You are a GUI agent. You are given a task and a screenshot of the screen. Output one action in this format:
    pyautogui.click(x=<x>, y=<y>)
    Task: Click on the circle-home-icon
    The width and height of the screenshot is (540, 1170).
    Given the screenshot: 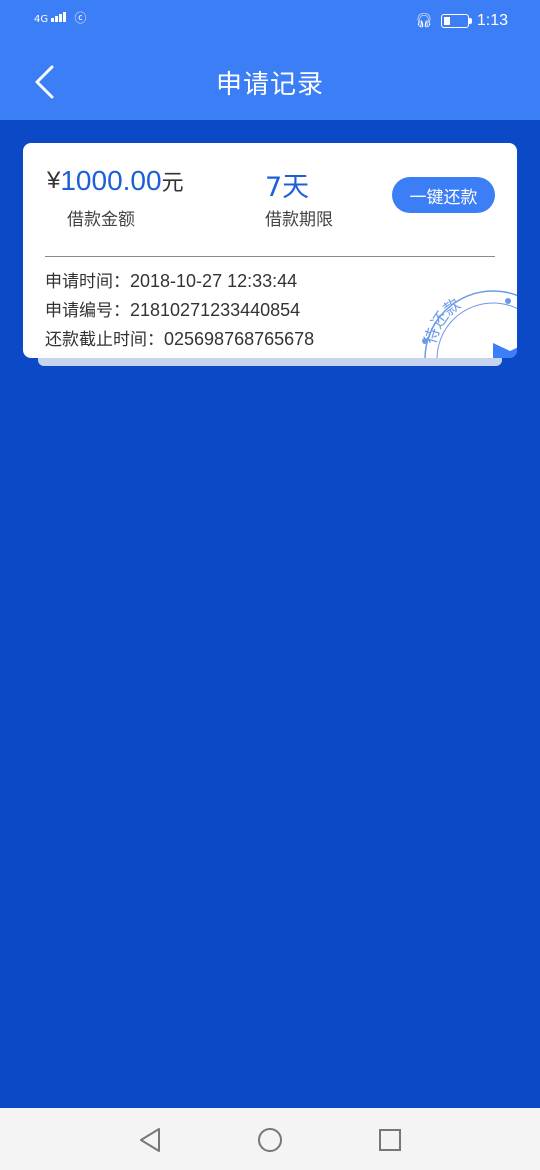 What is the action you would take?
    pyautogui.click(x=270, y=1140)
    